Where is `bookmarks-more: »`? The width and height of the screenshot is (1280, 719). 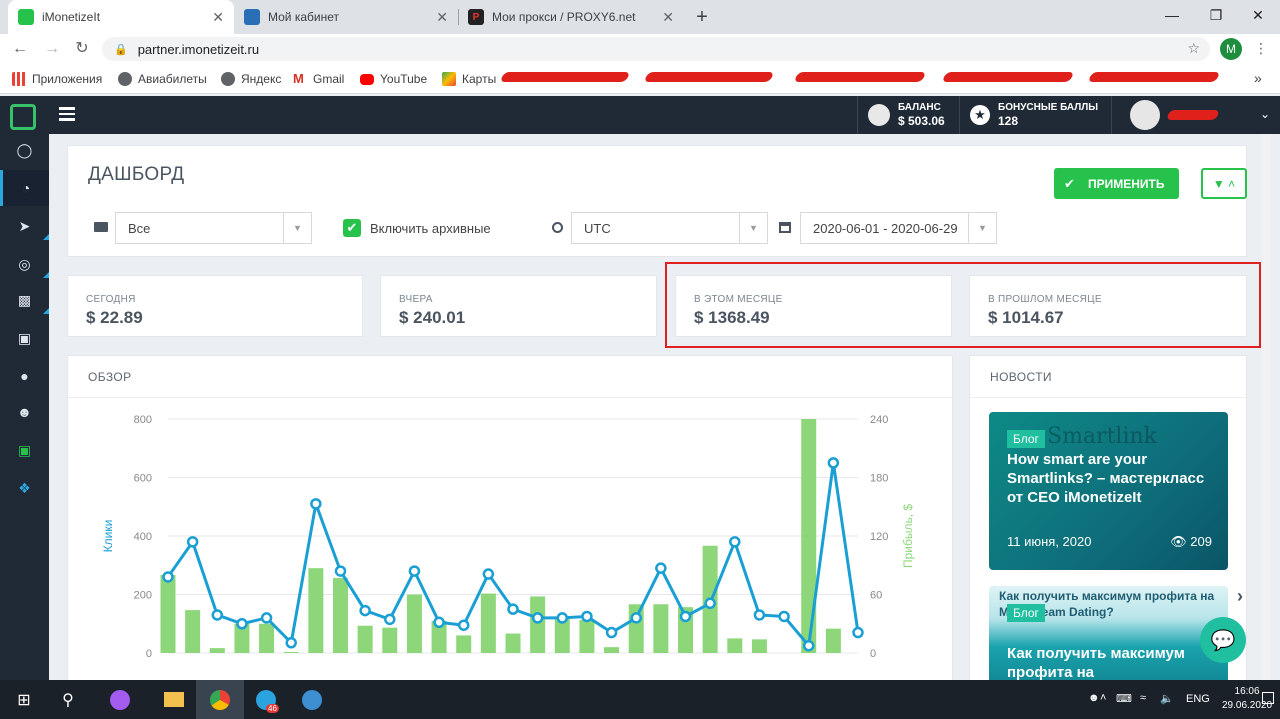
bookmarks-more: » is located at coordinates (1258, 78).